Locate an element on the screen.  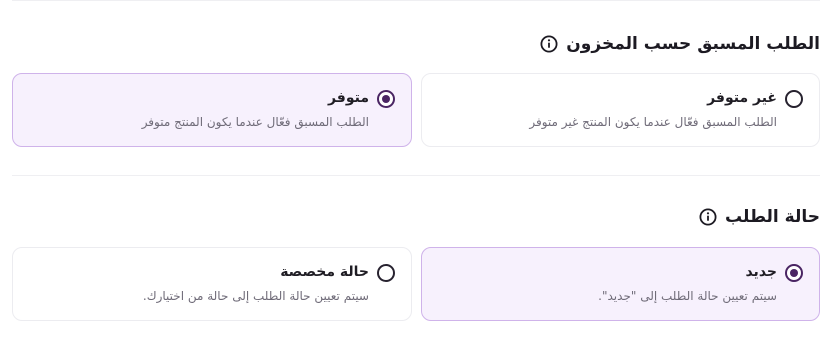
radio-custom is located at coordinates (386, 273).